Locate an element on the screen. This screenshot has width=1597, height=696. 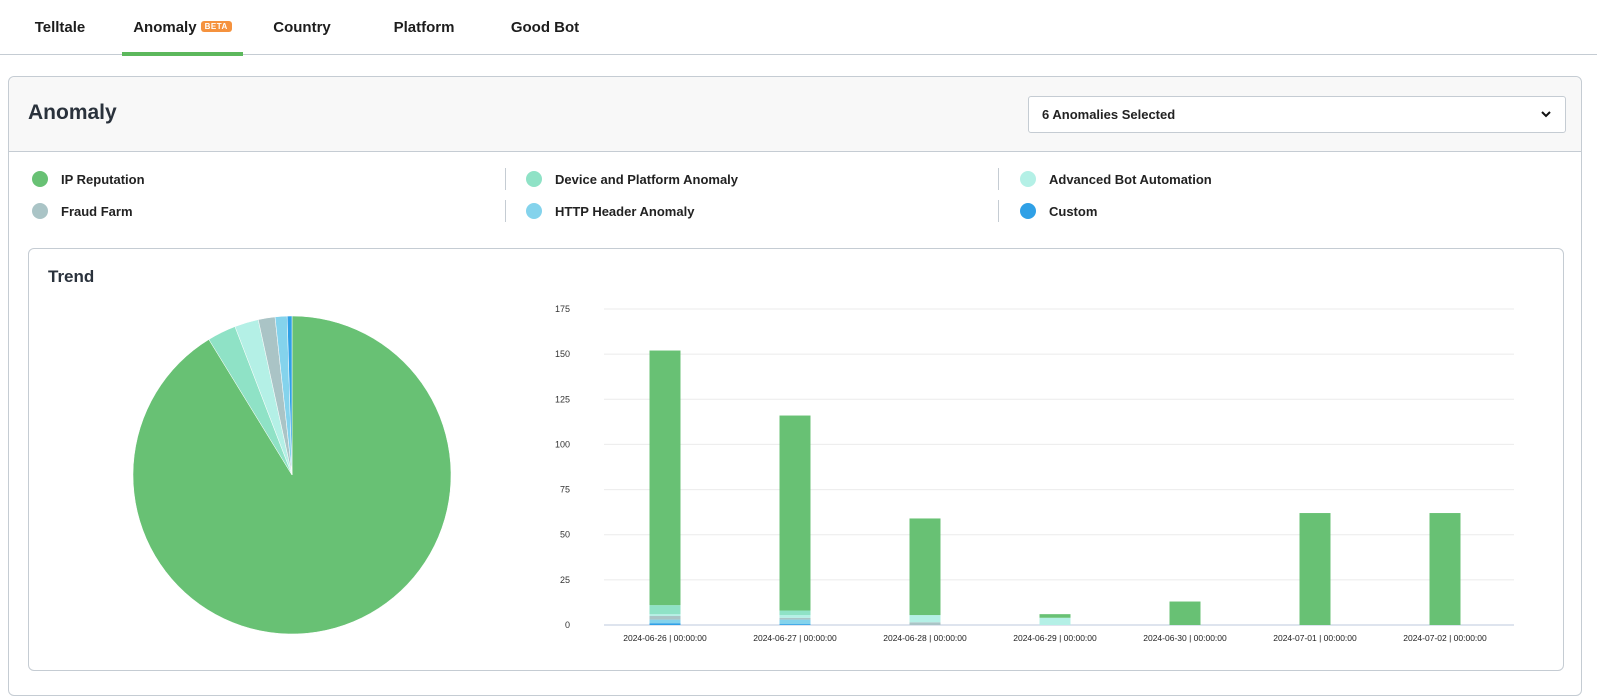
x-tick-label: 2024-06-30 | 00:00:00 is located at coordinates (1185, 638).